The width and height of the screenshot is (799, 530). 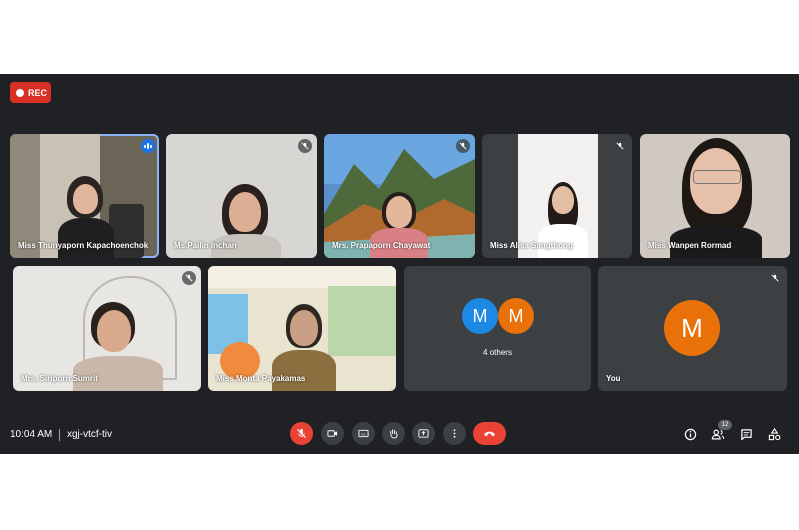 What do you see at coordinates (261, 378) in the screenshot?
I see `participant-name: Miss Monta Payakamas` at bounding box center [261, 378].